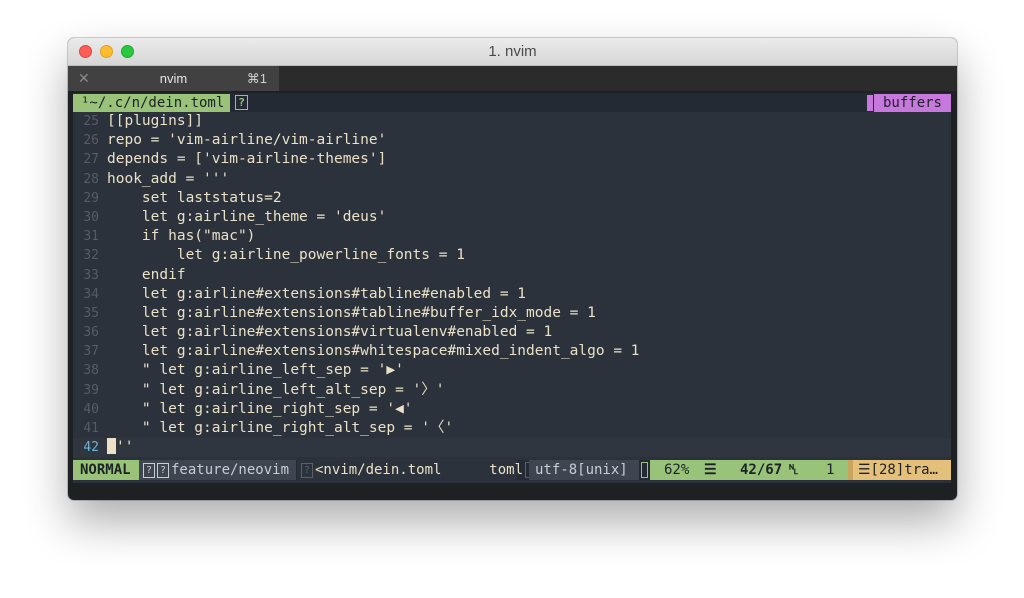 Image resolution: width=1024 pixels, height=598 pixels. What do you see at coordinates (512, 448) in the screenshot?
I see `current-code-line: 42 ''` at bounding box center [512, 448].